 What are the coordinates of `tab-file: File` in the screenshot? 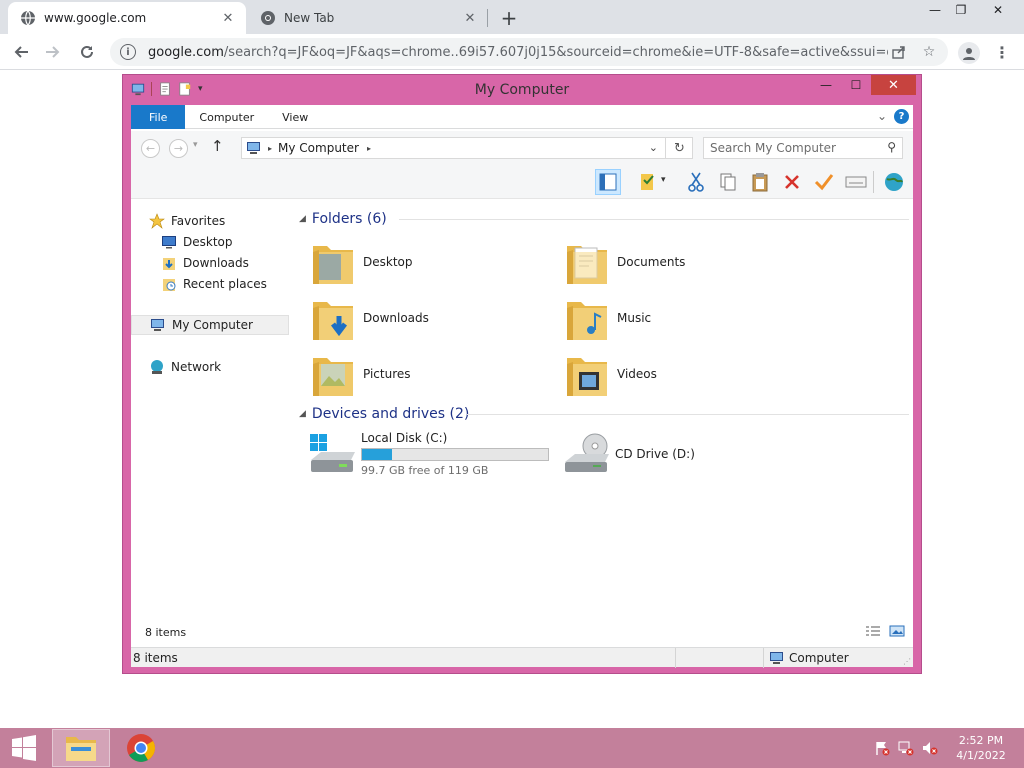 It's located at (158, 117).